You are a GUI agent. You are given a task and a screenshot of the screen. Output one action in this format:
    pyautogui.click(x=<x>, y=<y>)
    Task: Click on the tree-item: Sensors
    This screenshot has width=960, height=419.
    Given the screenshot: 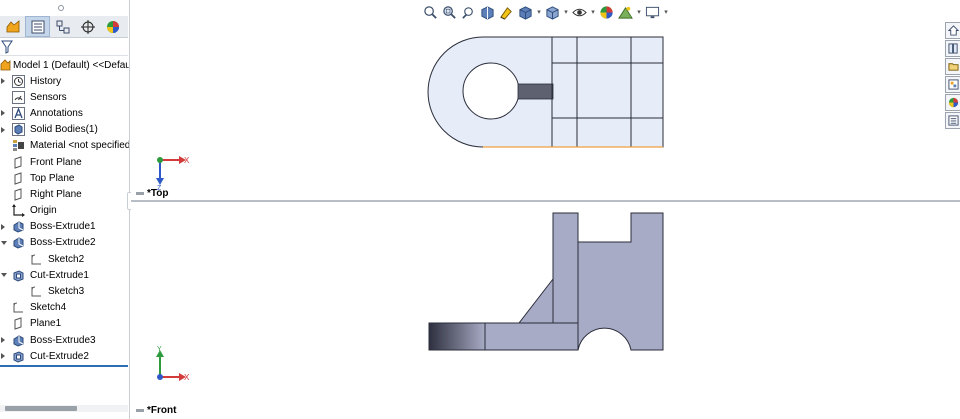 What is the action you would take?
    pyautogui.click(x=64, y=97)
    